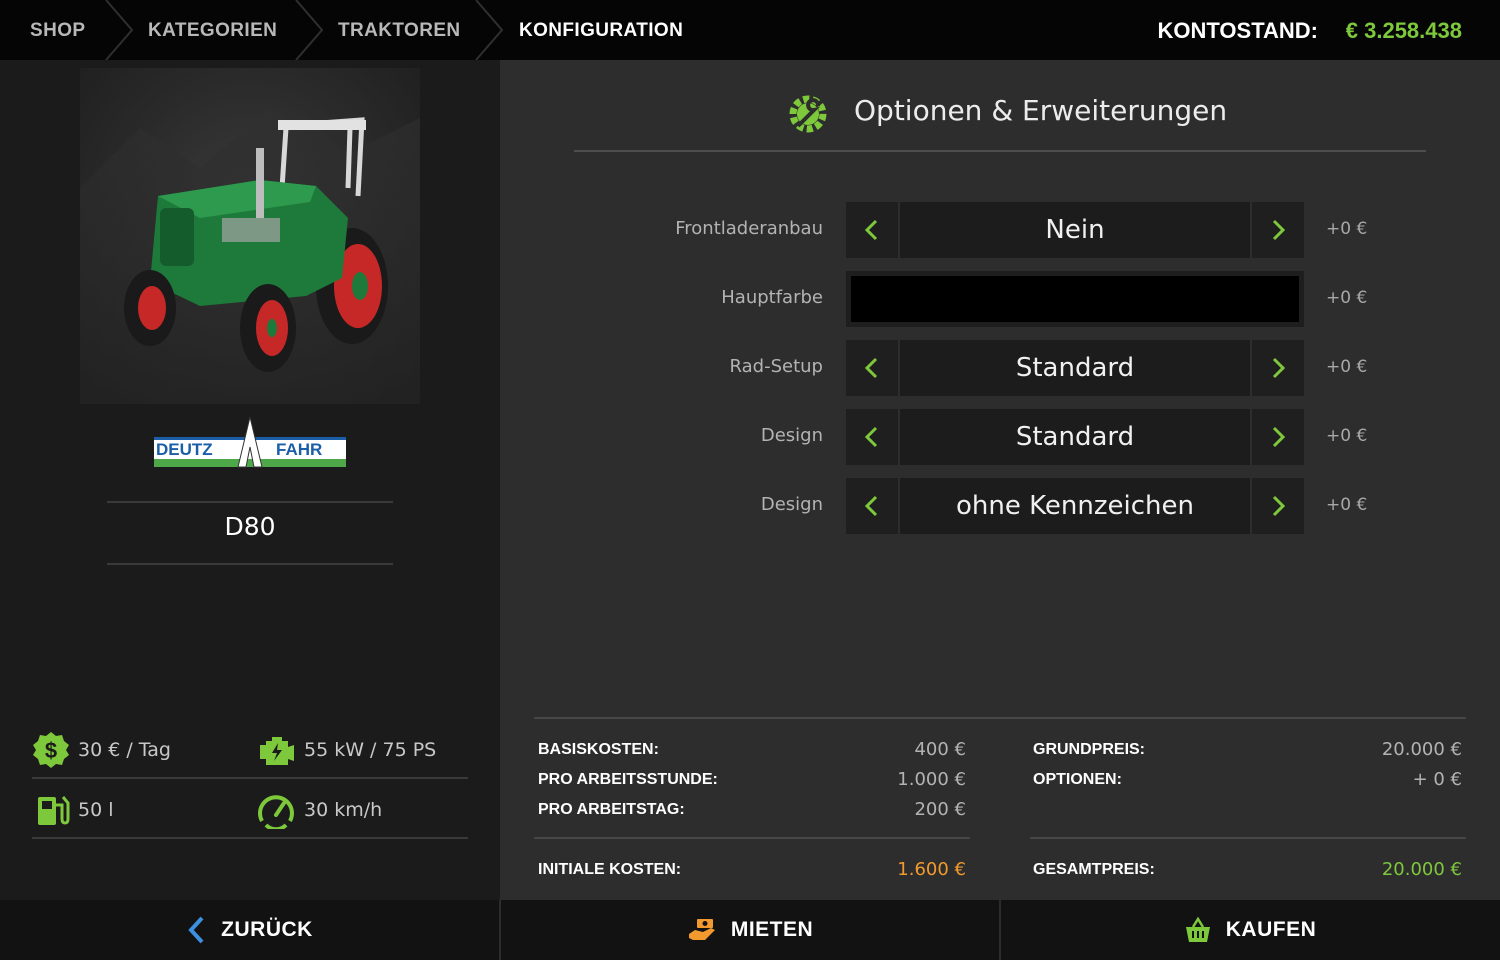 This screenshot has width=1500, height=960. Describe the element at coordinates (1089, 749) in the screenshot. I see `purchase-base-label: GRUNDPREIS:` at that location.